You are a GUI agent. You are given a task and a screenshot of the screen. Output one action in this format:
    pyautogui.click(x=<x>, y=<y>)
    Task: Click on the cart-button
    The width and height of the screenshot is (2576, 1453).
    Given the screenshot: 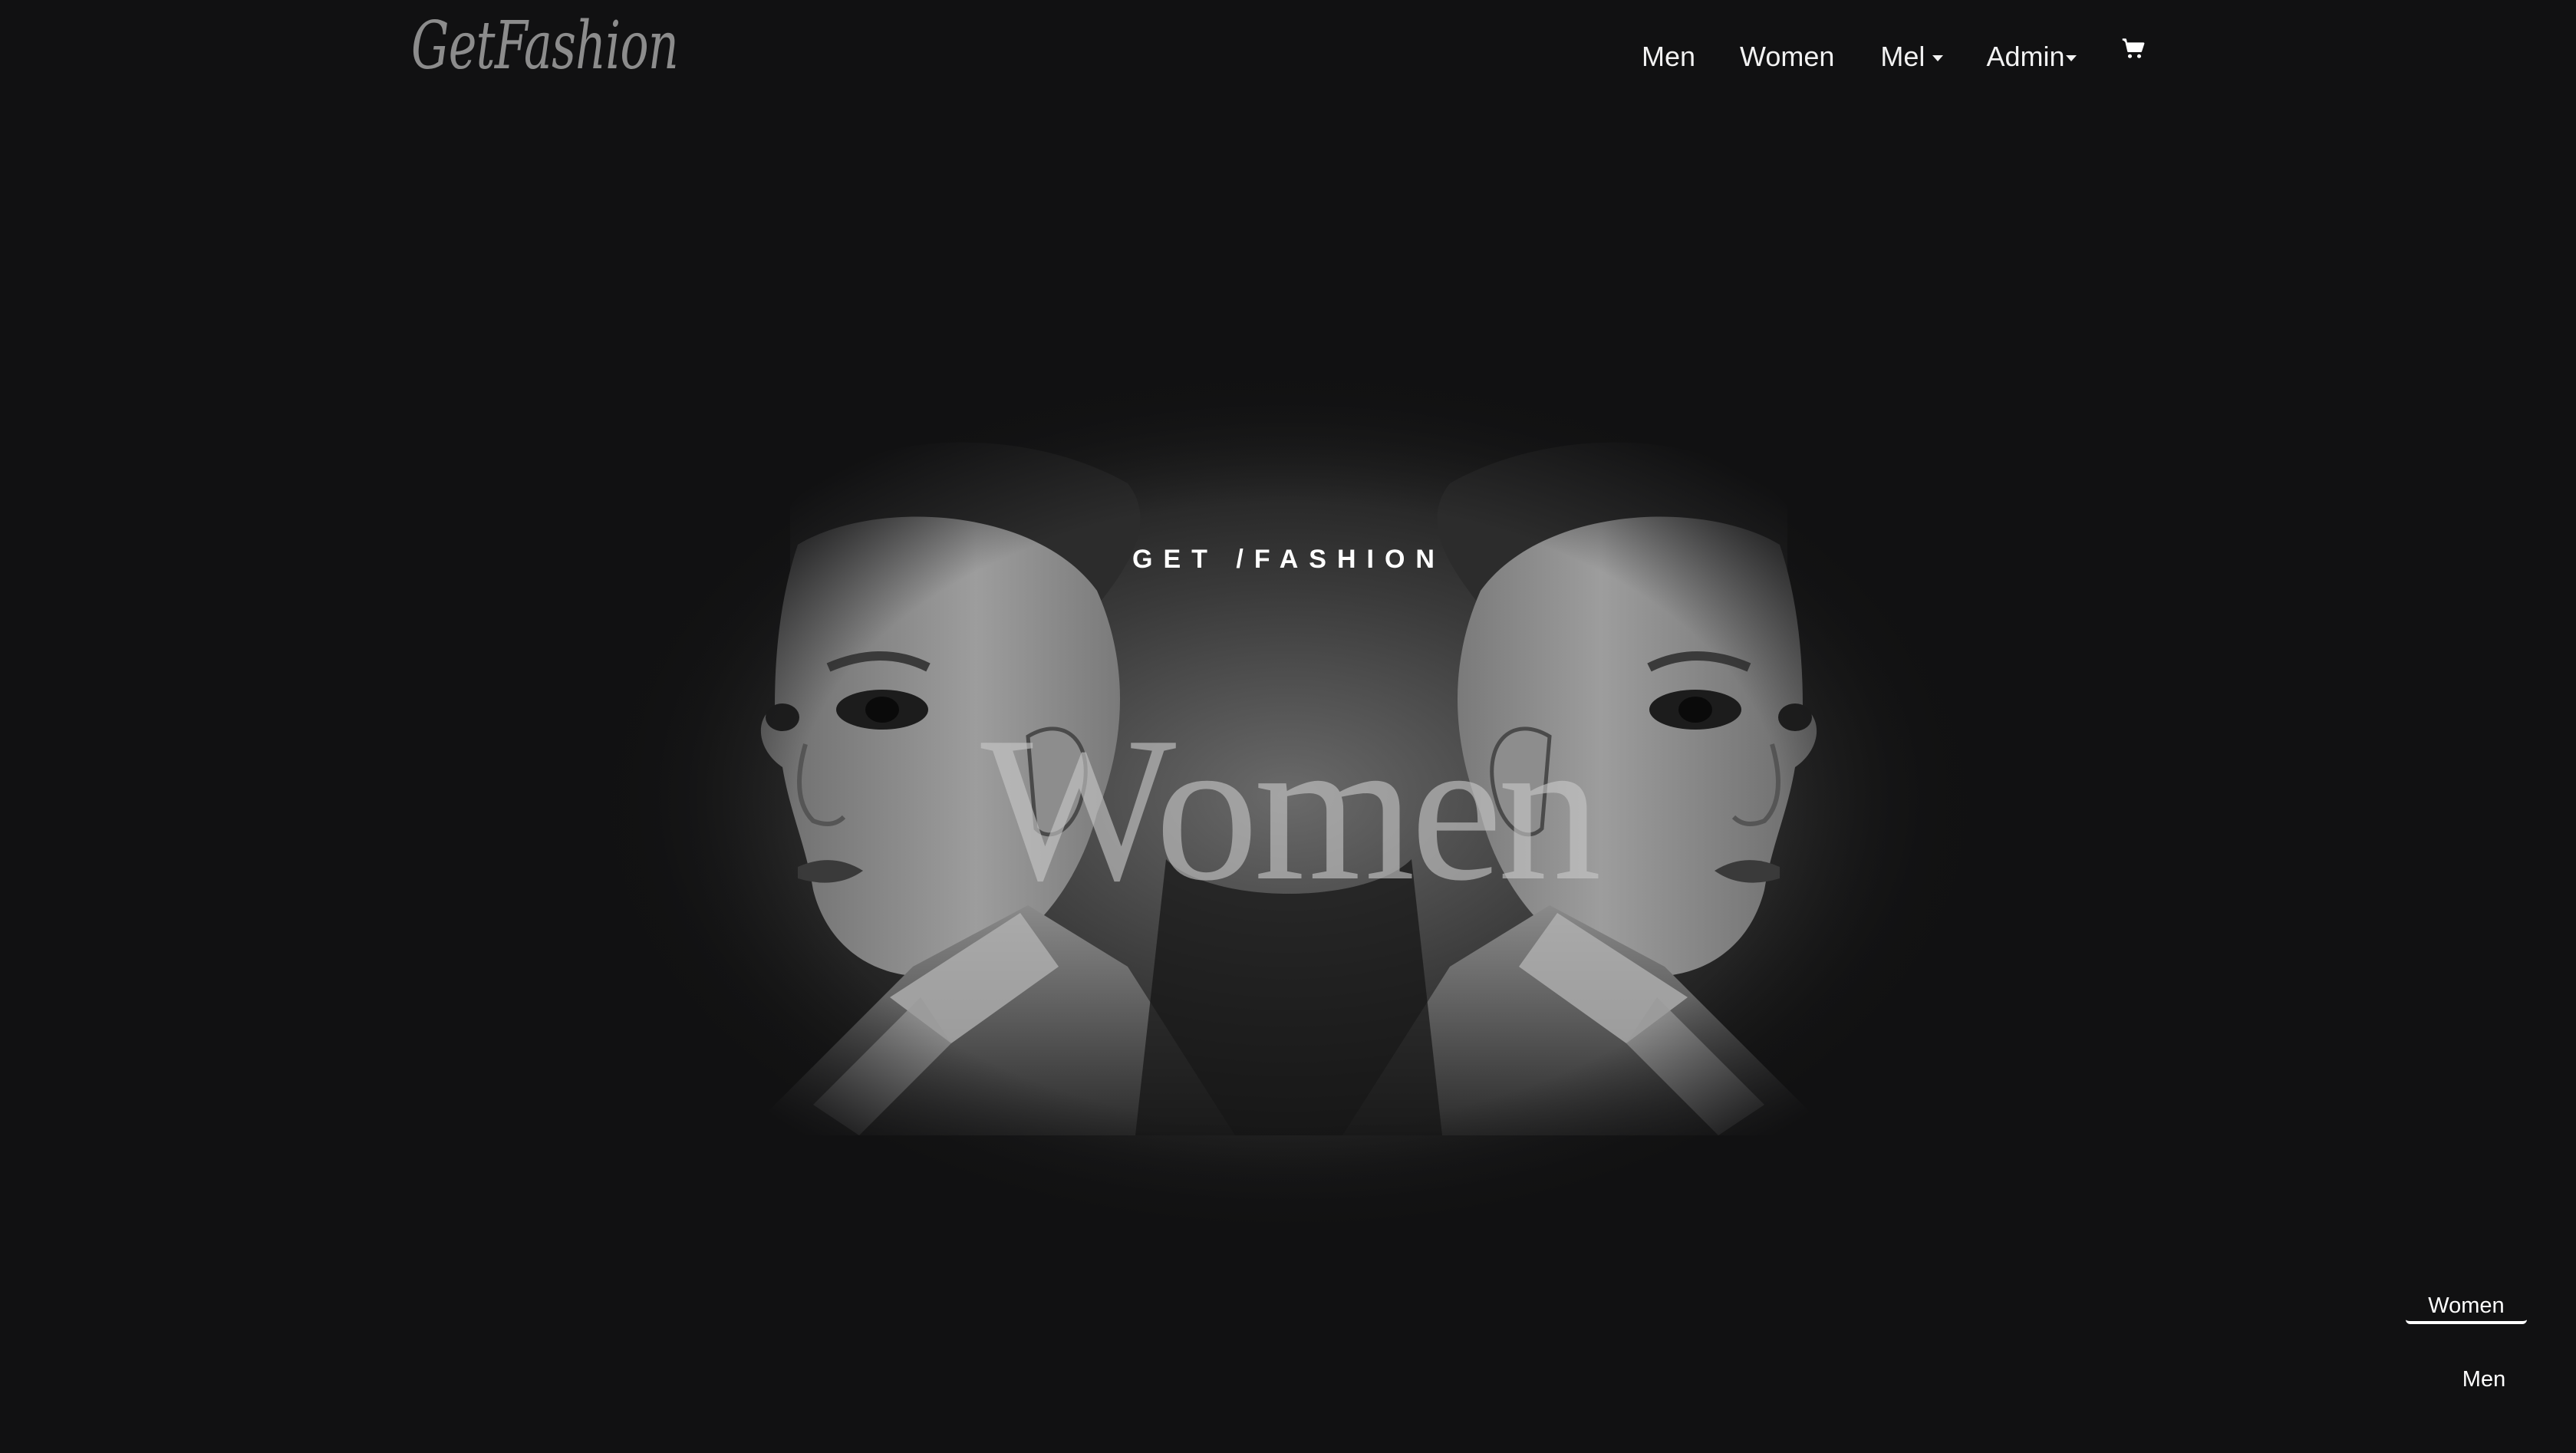 What is the action you would take?
    pyautogui.click(x=2133, y=51)
    